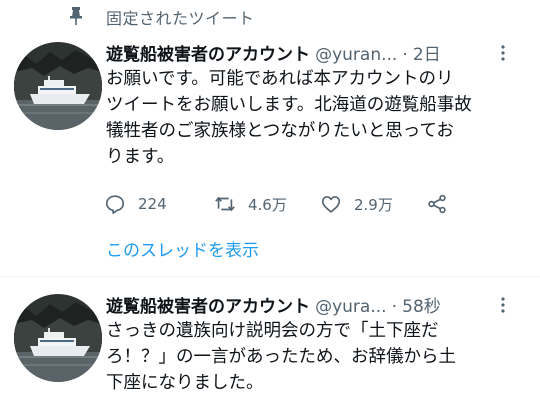  What do you see at coordinates (267, 204) in the screenshot?
I see `retweet-count: 4.6万` at bounding box center [267, 204].